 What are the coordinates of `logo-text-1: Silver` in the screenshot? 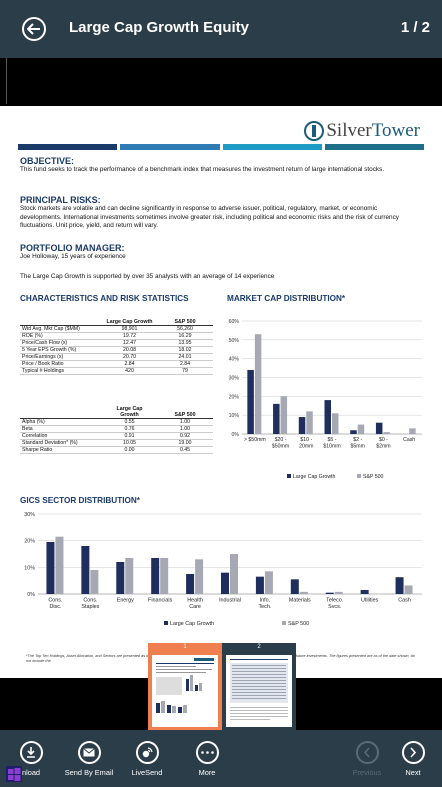 It's located at (349, 130).